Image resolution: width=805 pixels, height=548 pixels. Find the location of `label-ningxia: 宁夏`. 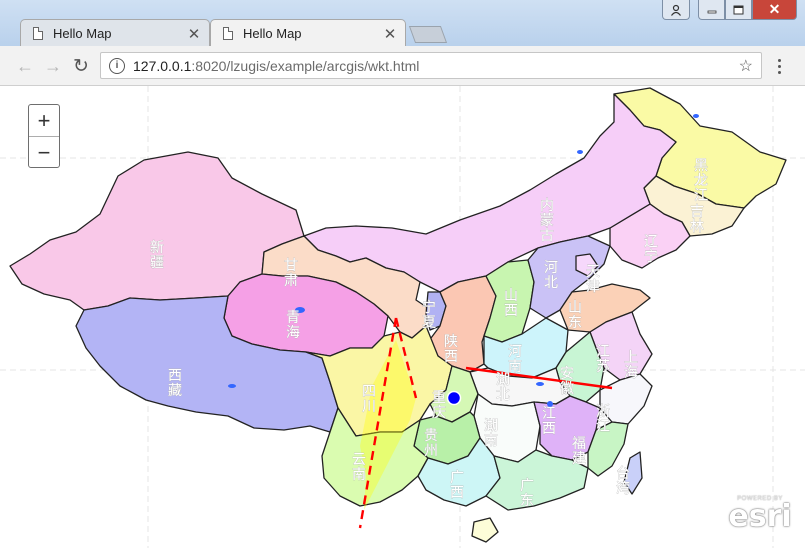

label-ningxia: 宁夏 is located at coordinates (429, 315).